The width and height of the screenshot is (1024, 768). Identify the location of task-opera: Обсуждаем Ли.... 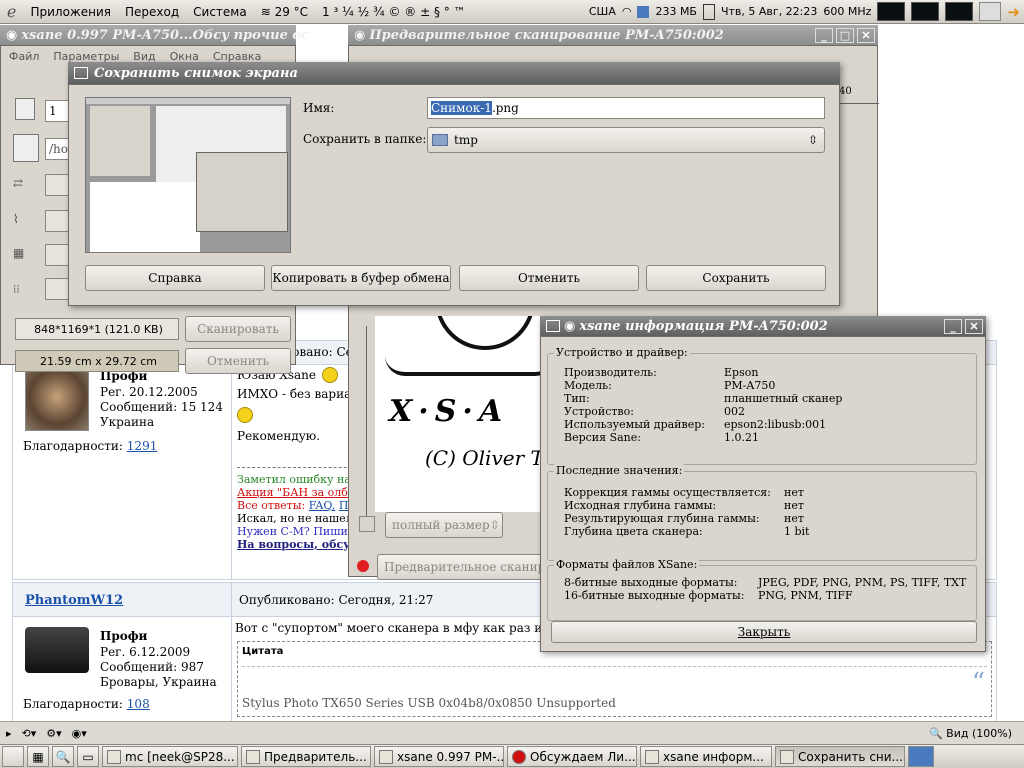
(572, 756).